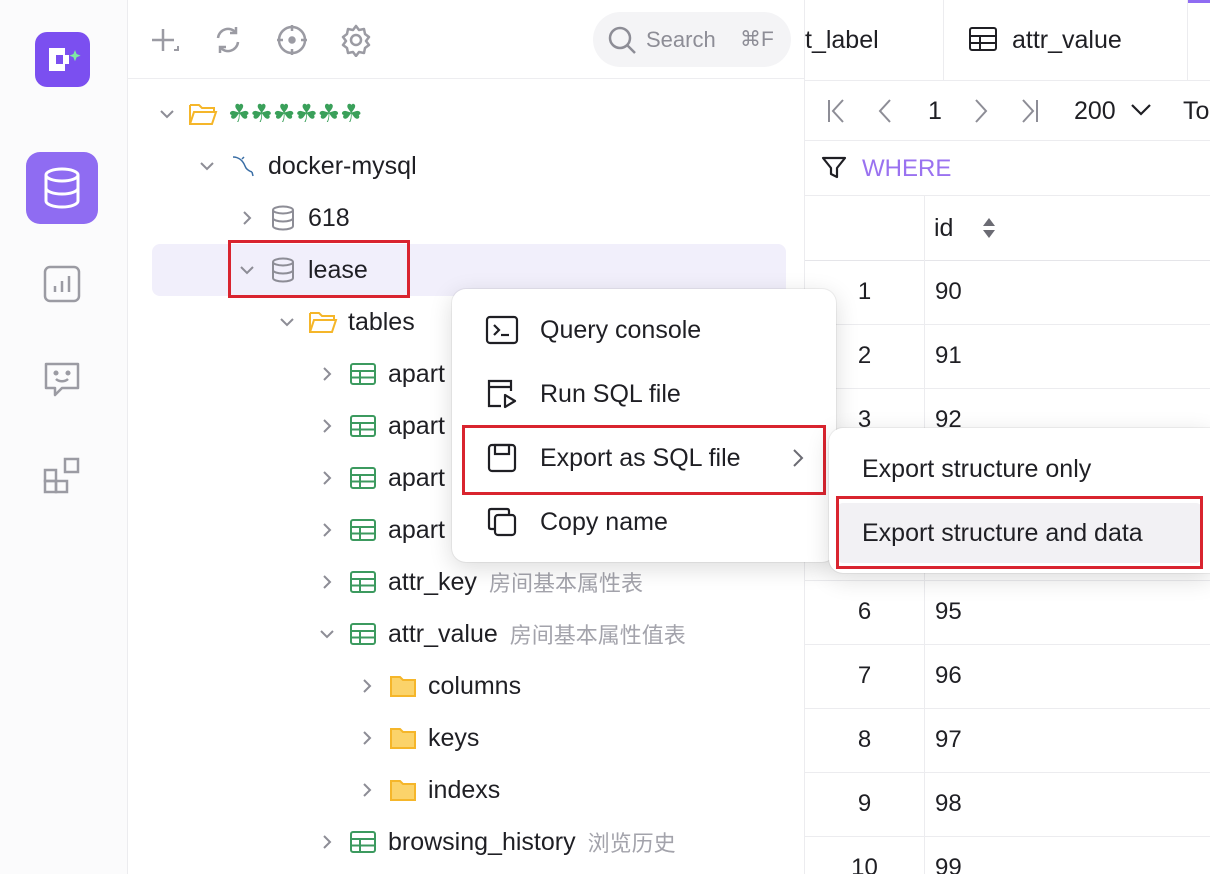  Describe the element at coordinates (621, 329) in the screenshot. I see `menu-item-label: Query console` at that location.